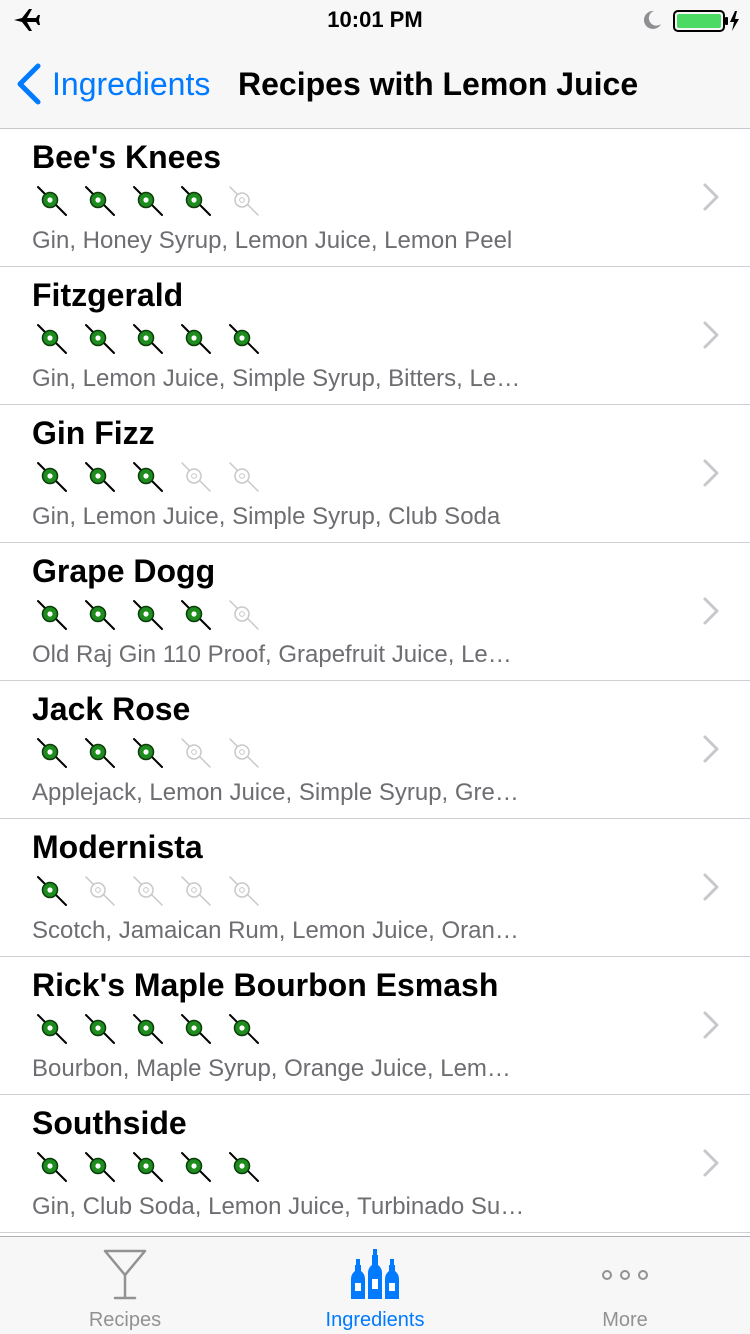 Image resolution: width=750 pixels, height=1334 pixels. I want to click on recipe-name: Bee's Knees, so click(127, 157).